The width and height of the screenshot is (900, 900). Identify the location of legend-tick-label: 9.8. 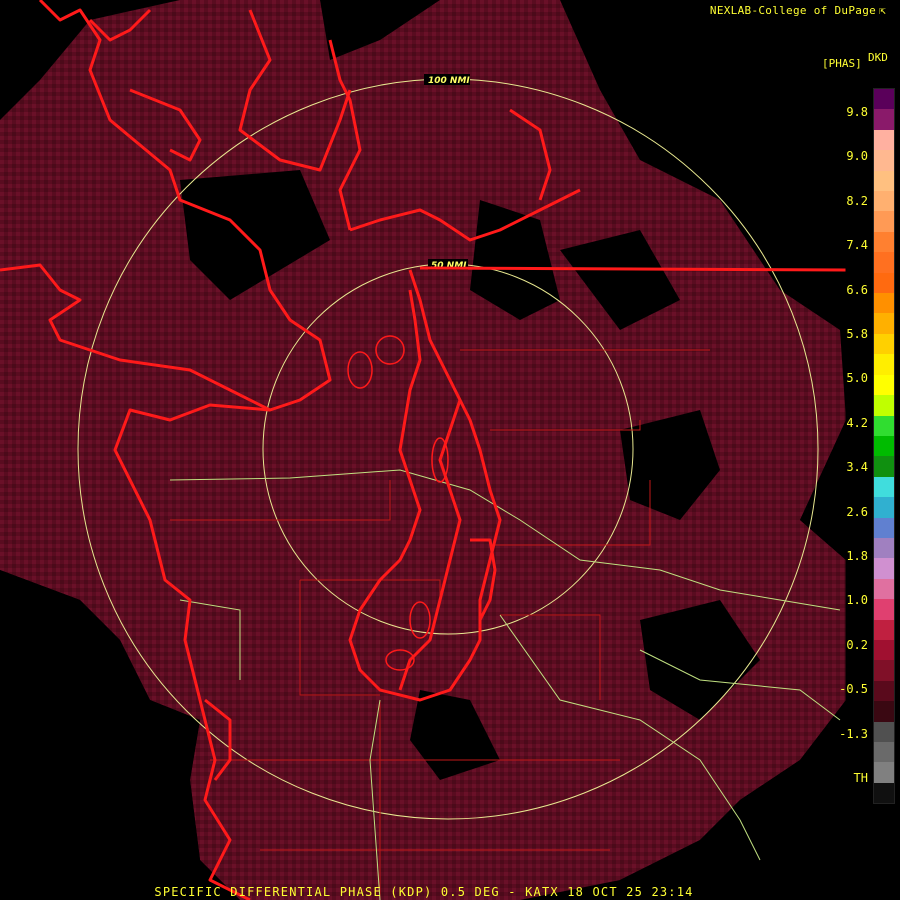
(857, 112).